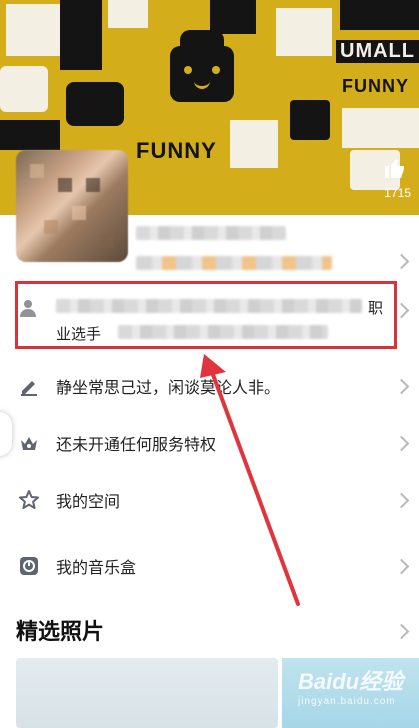 This screenshot has height=728, width=419. I want to click on watermark-brand: Baidu经验, so click(351, 681).